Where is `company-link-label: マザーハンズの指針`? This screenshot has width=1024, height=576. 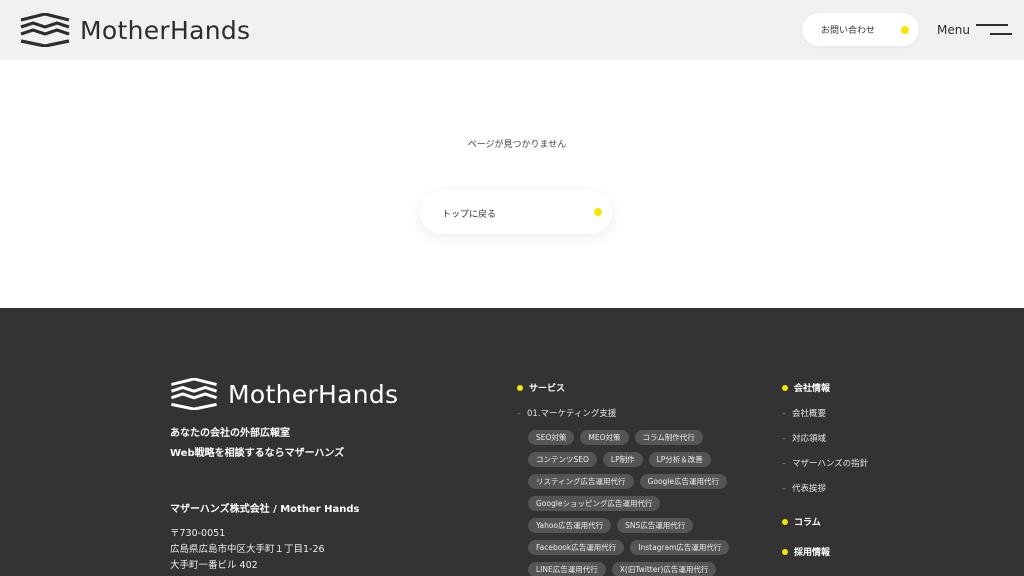 company-link-label: マザーハンズの指針 is located at coordinates (830, 464).